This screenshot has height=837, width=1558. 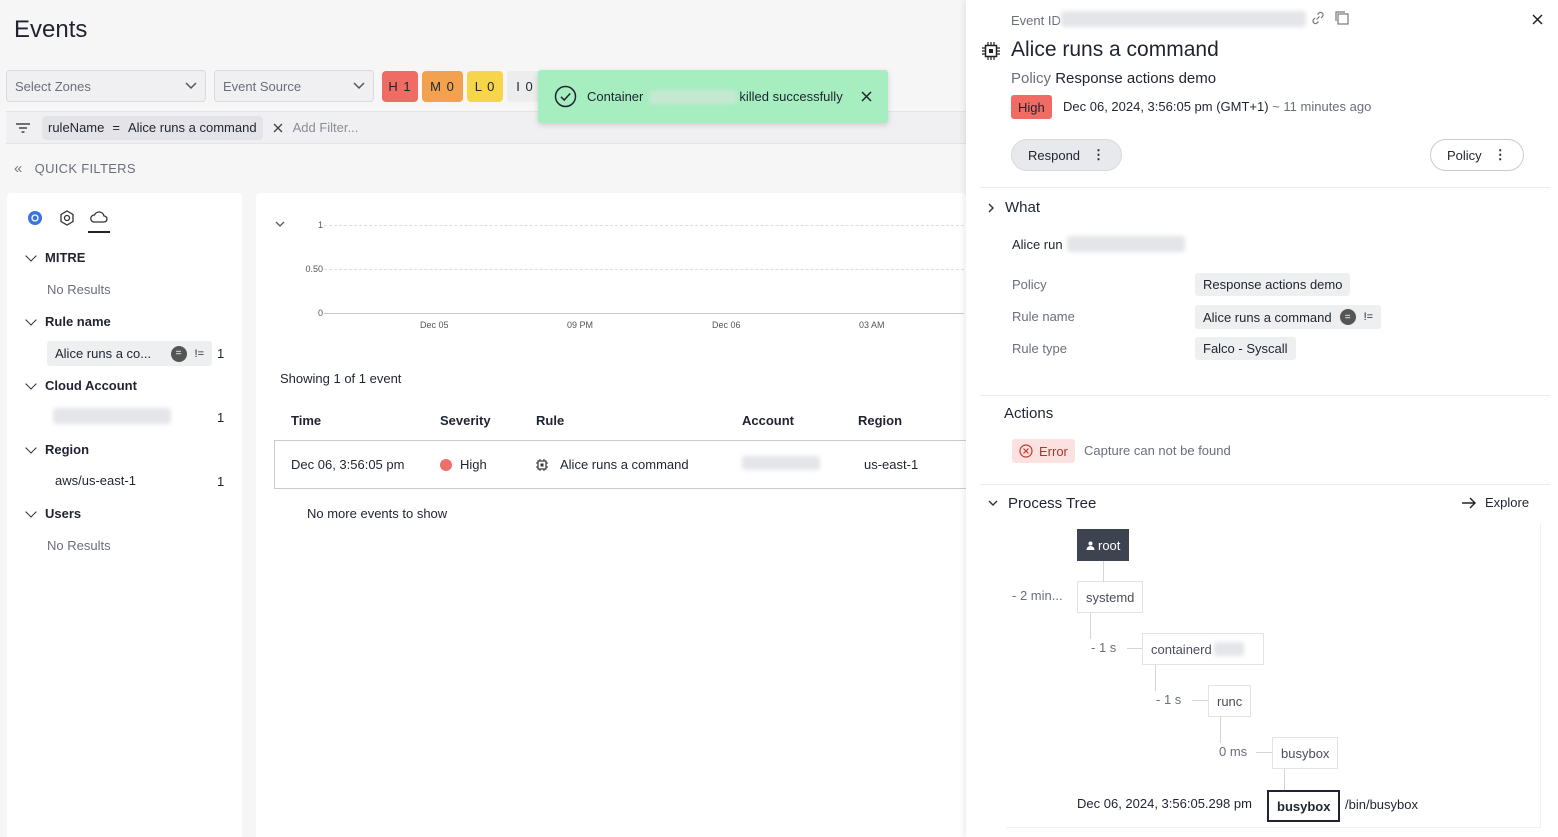 What do you see at coordinates (55, 257) in the screenshot?
I see `section-mitre: MITRE` at bounding box center [55, 257].